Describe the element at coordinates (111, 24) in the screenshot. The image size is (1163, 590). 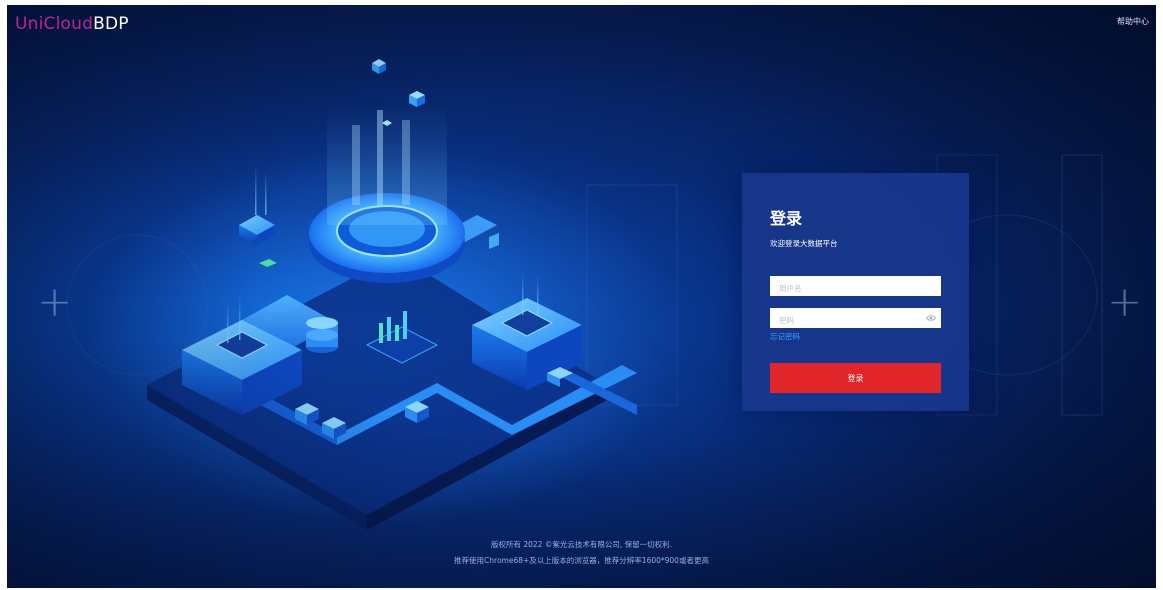
I see `logo-brand-part2: BDP` at that location.